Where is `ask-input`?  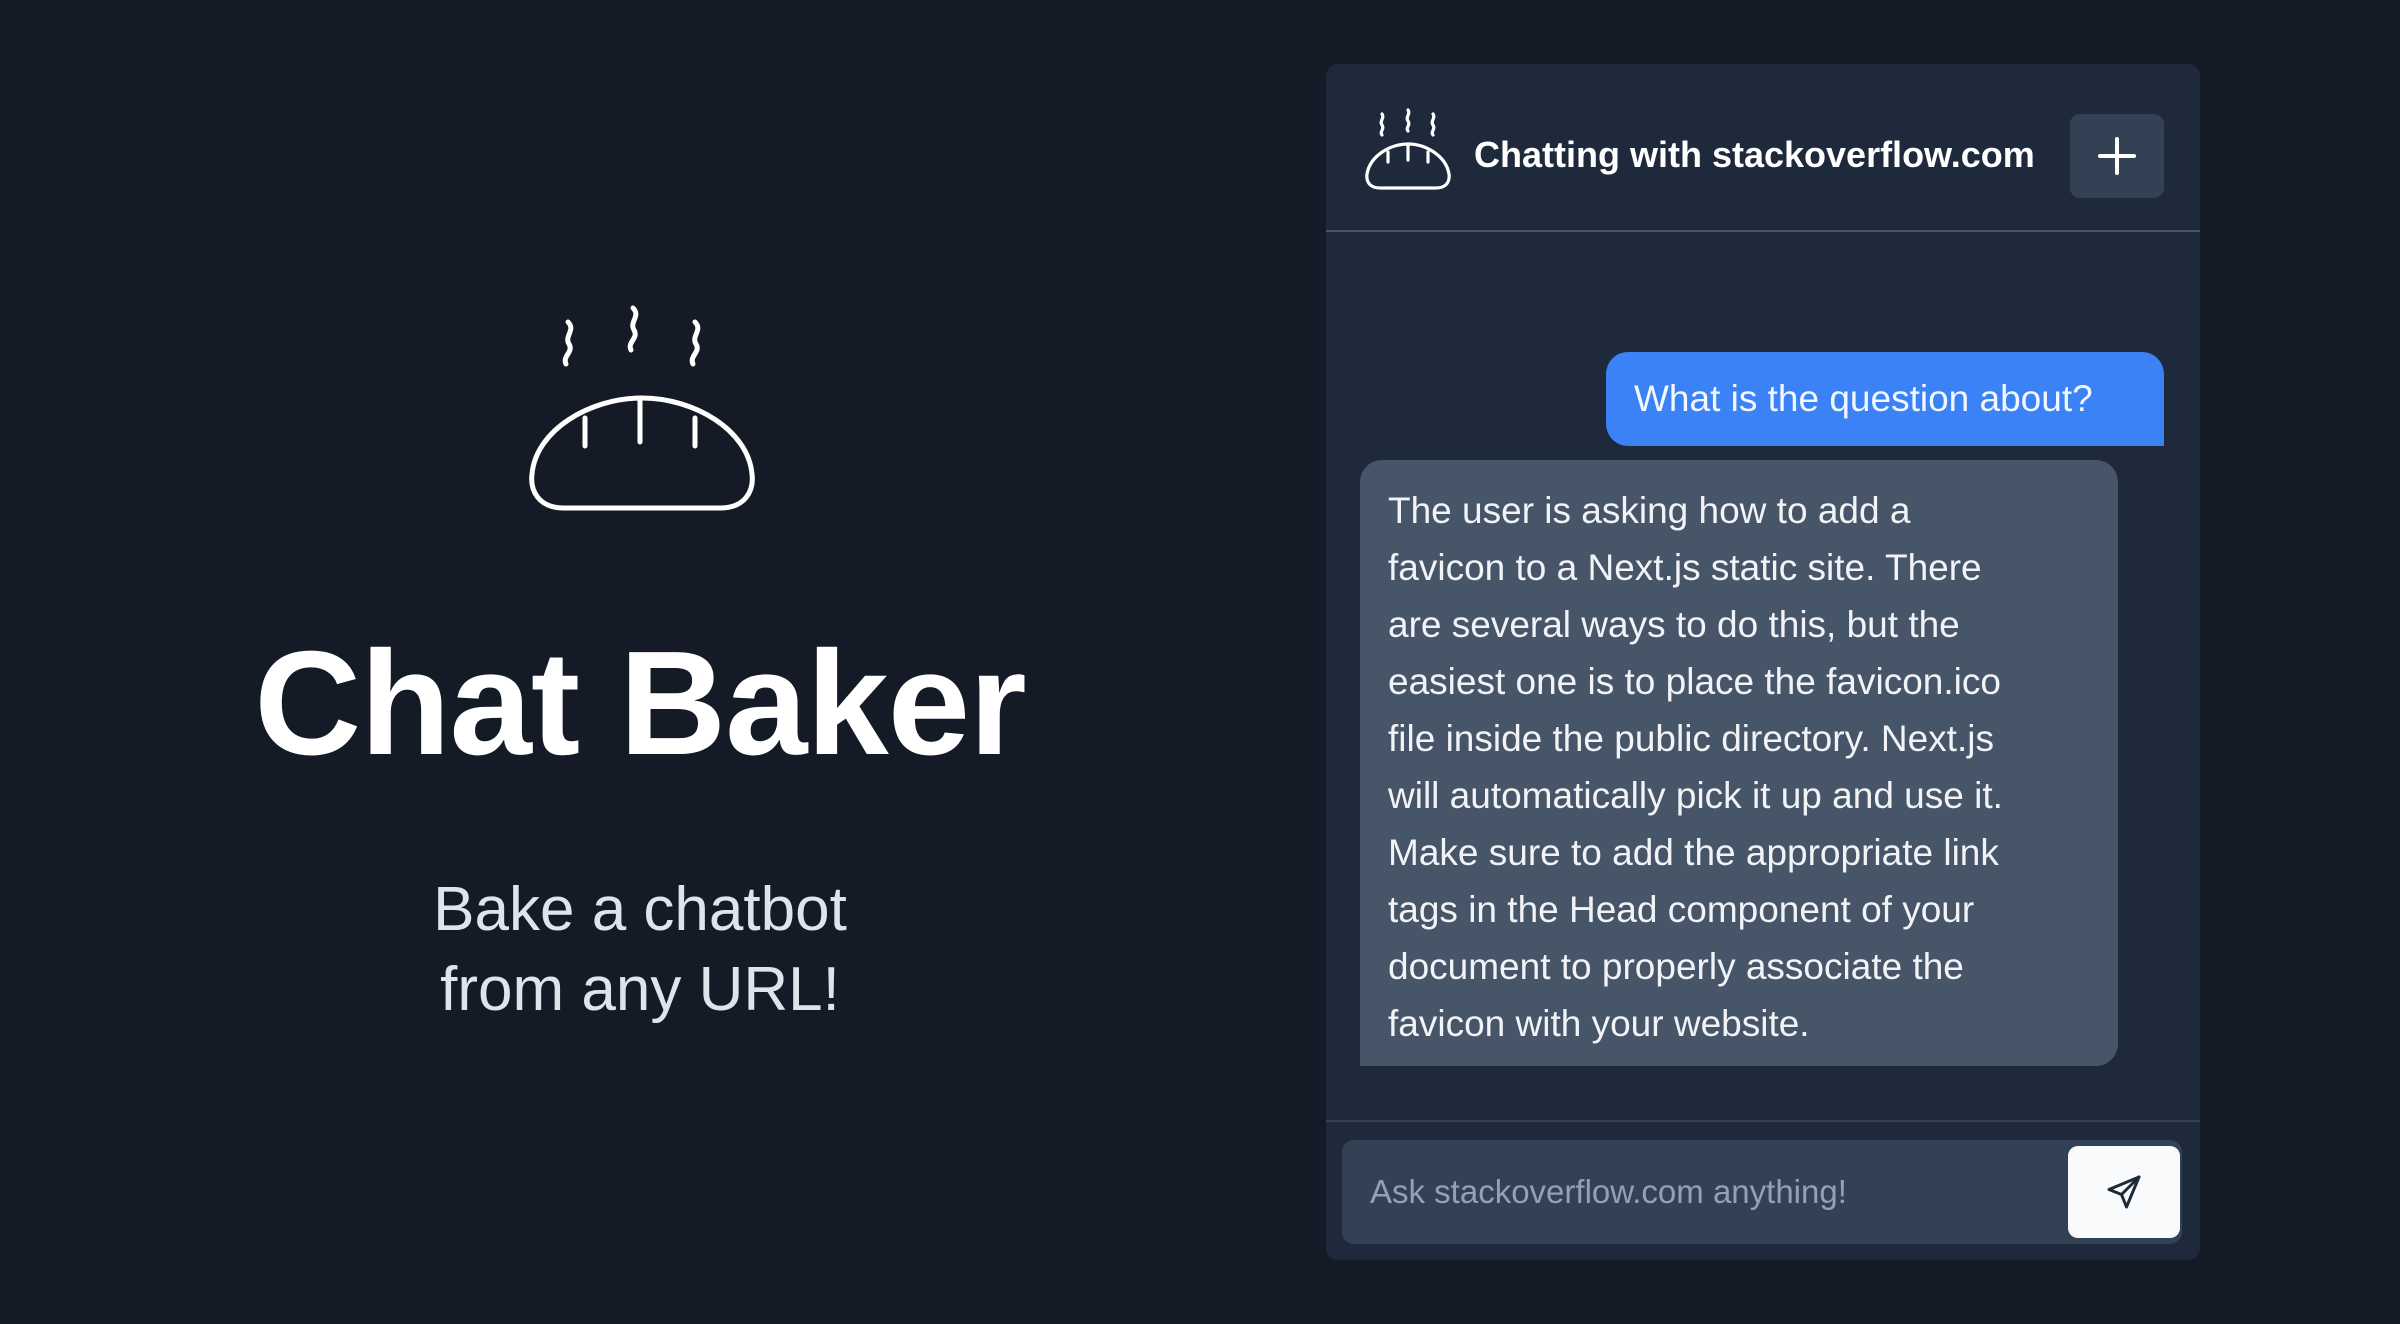 ask-input is located at coordinates (1702, 1192).